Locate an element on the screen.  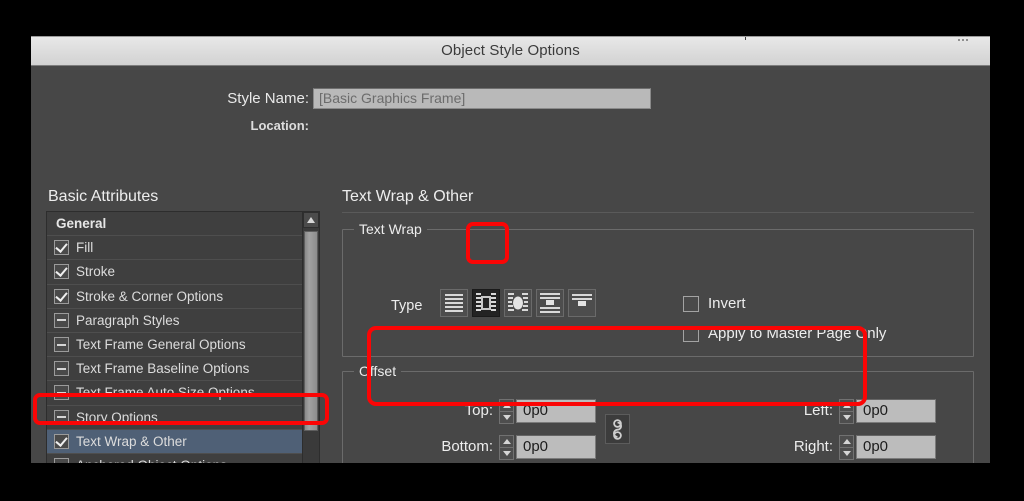
apply-to-master-page-only-label: Apply to Master Page Only is located at coordinates (797, 333).